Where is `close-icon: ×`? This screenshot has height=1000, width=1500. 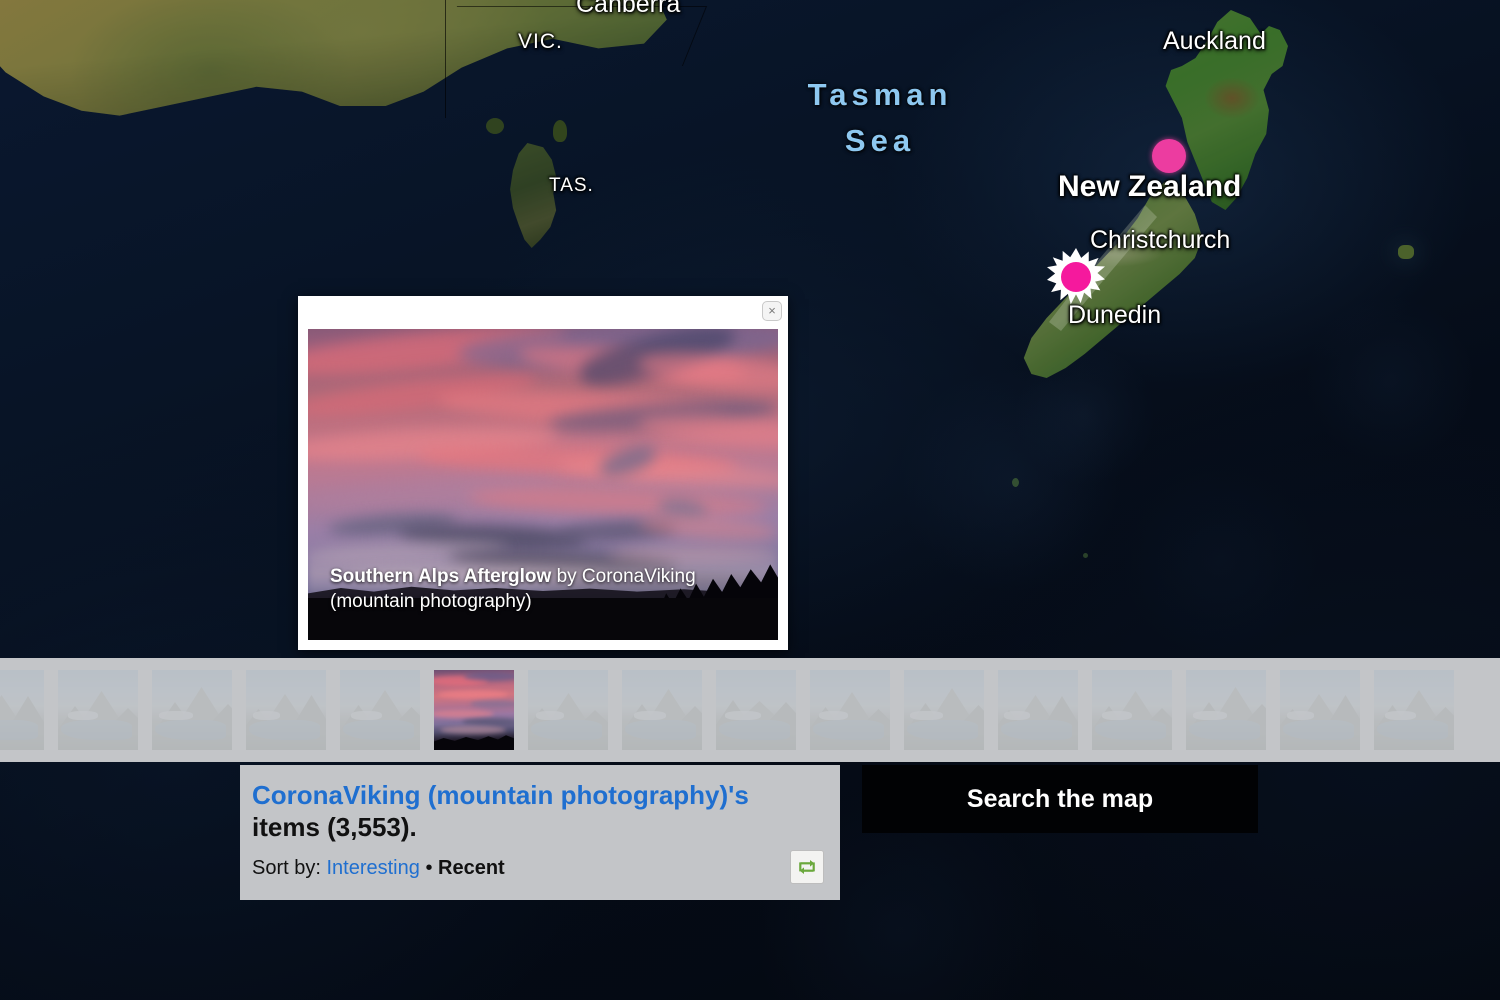
close-icon: × is located at coordinates (772, 311).